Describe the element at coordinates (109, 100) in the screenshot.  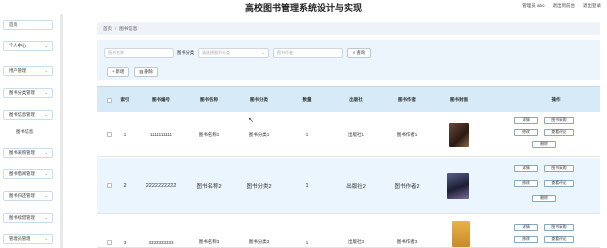
I see `select-all-checkbox` at that location.